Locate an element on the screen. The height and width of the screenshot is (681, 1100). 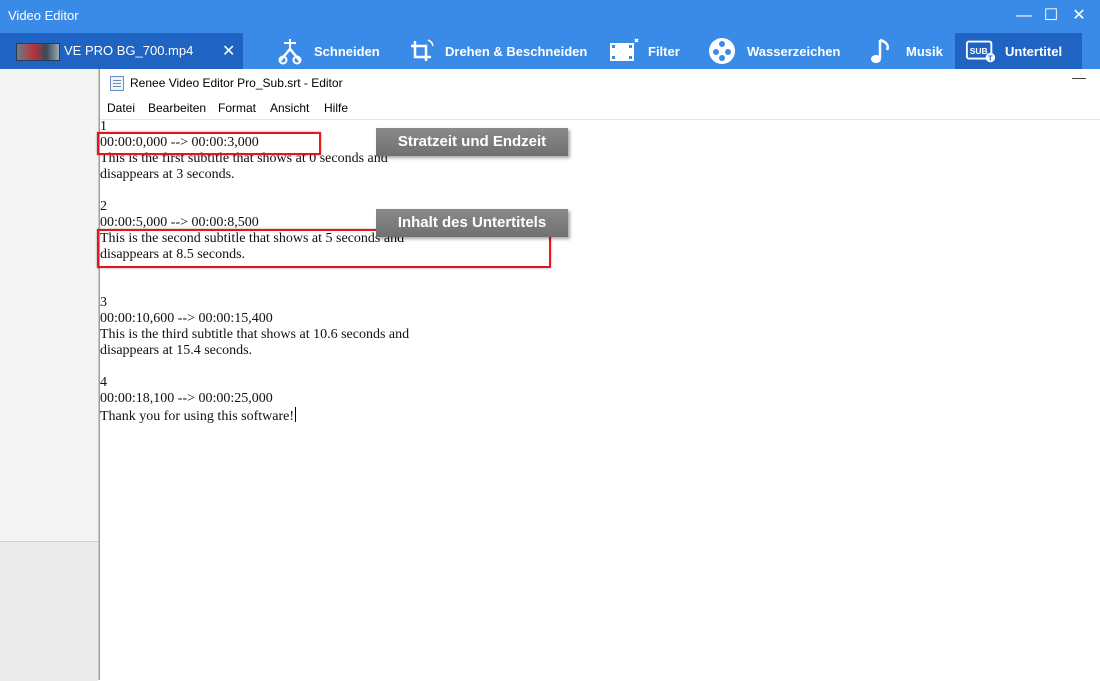
text-line-last: Thank you for using this software! is located at coordinates (198, 416).